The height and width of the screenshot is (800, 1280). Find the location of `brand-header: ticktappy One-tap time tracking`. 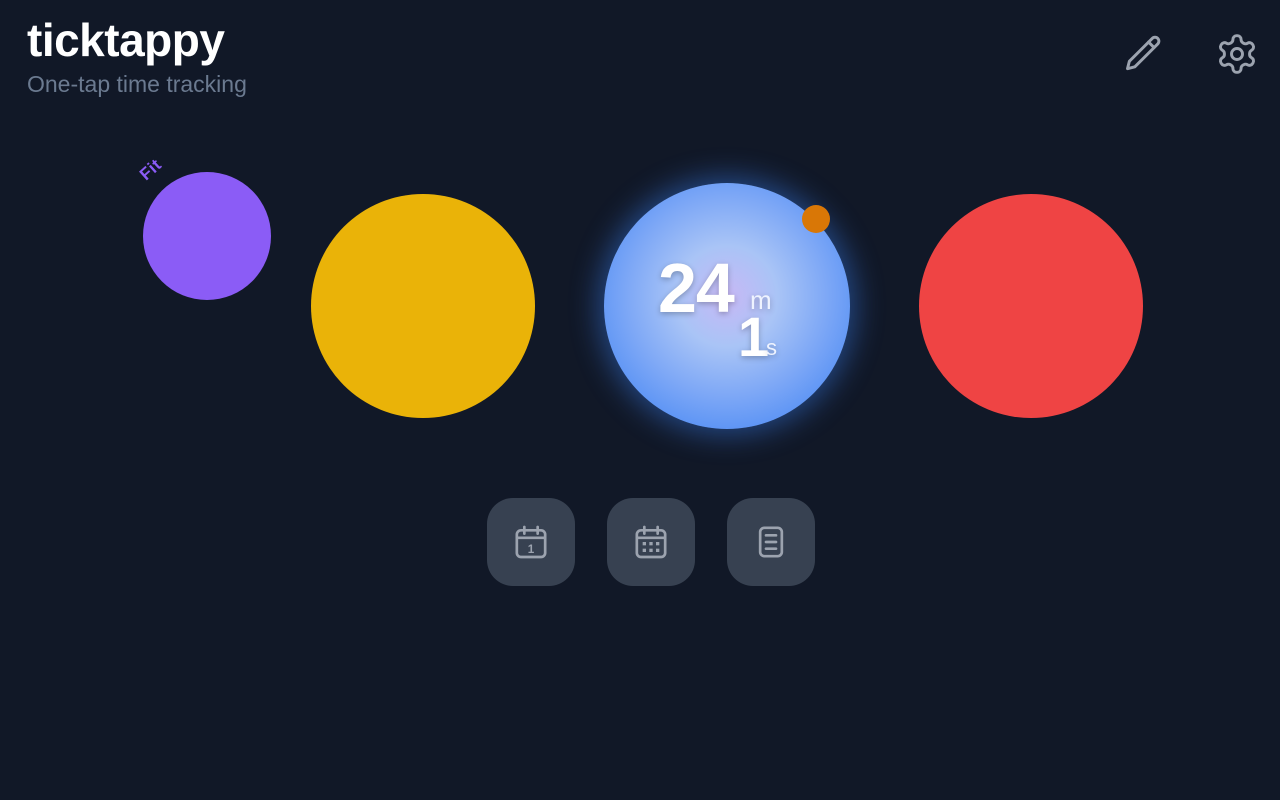

brand-header: ticktappy One-tap time tracking is located at coordinates (137, 56).